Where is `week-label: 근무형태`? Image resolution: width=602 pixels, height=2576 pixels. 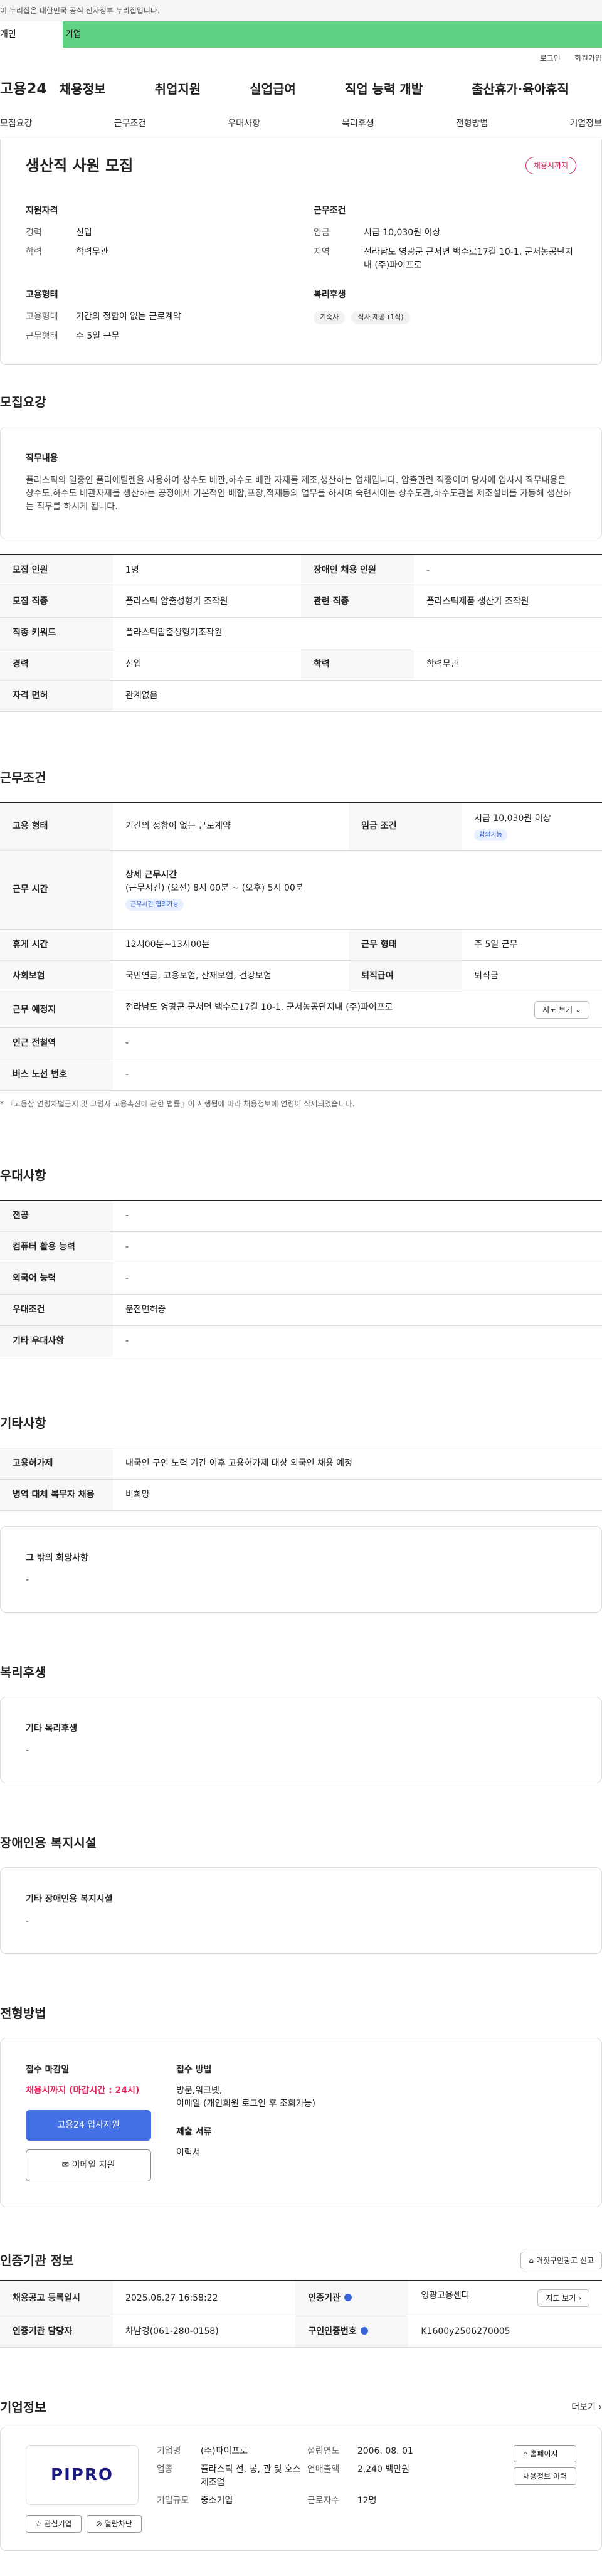
week-label: 근무형태 is located at coordinates (42, 336).